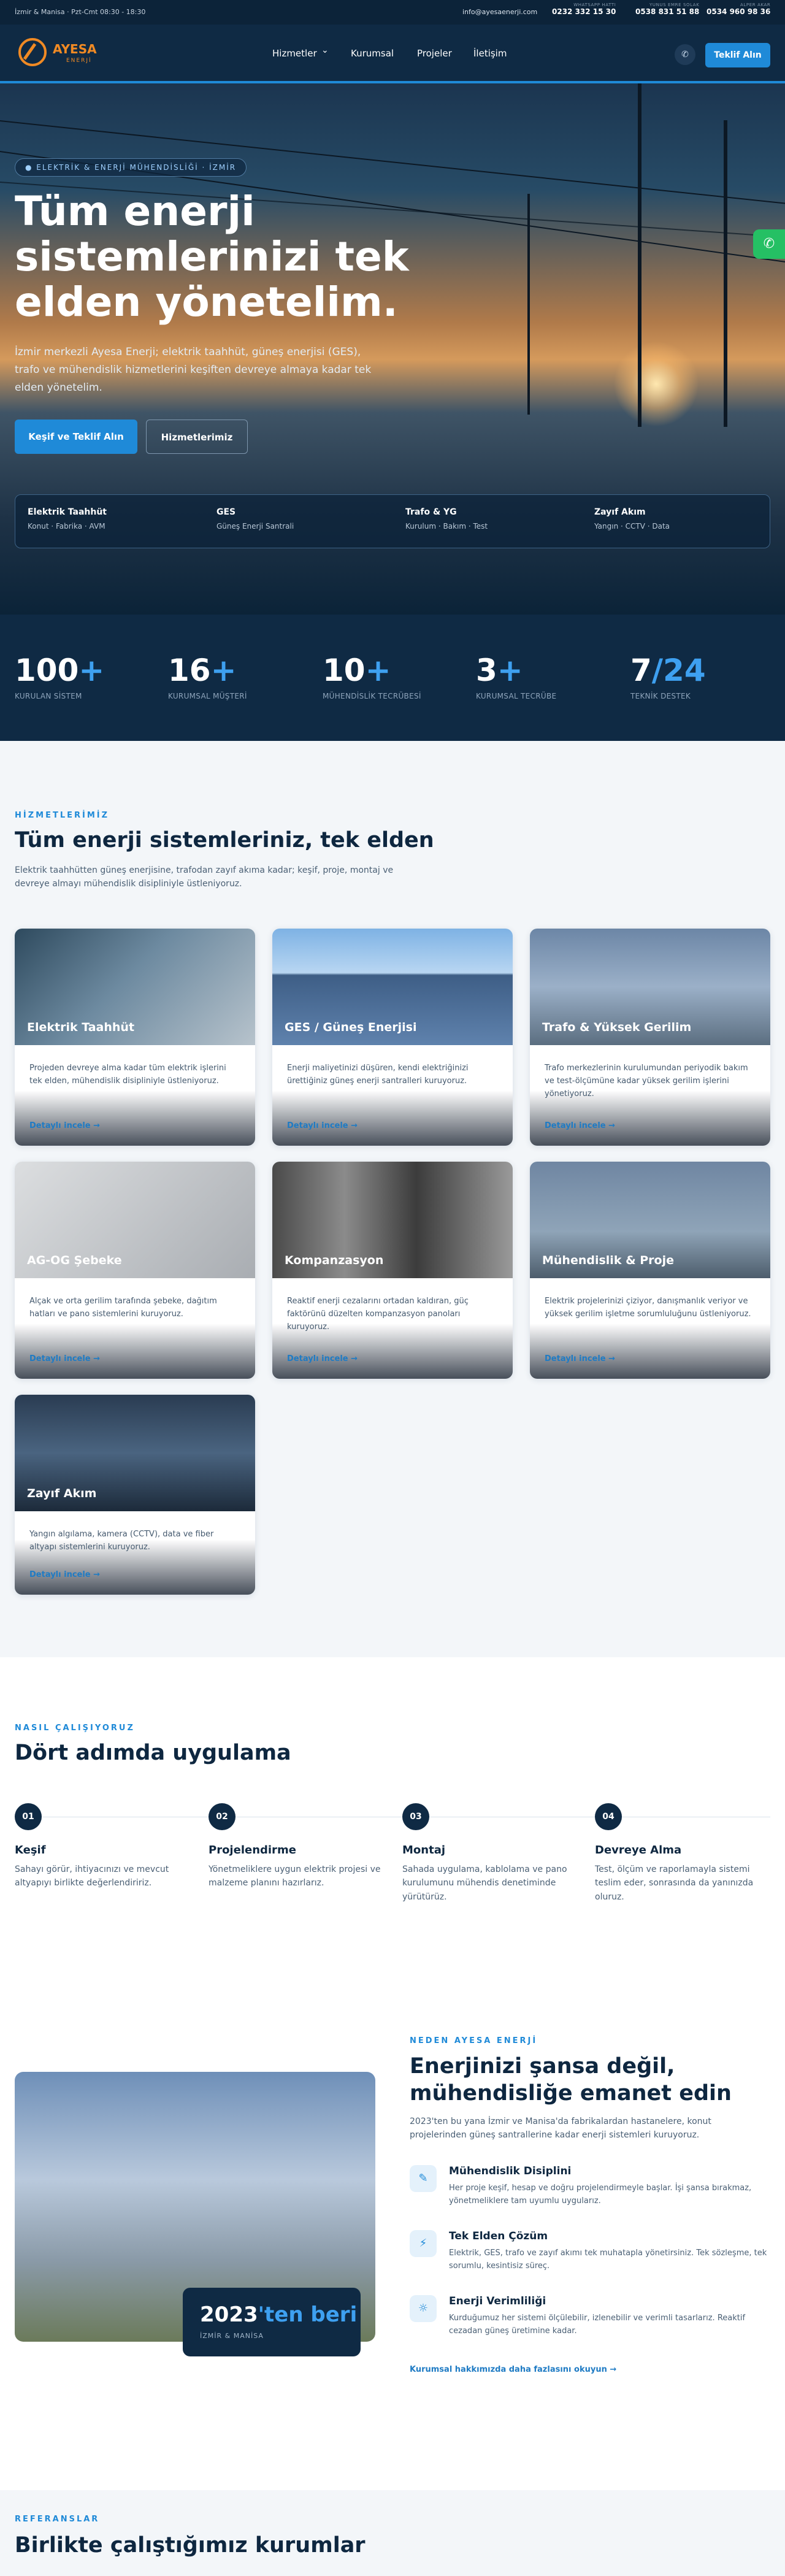 The height and width of the screenshot is (2576, 785). I want to click on phone-whatsapp: WHATSAPP HATTI 0232 332 15 30, so click(584, 9).